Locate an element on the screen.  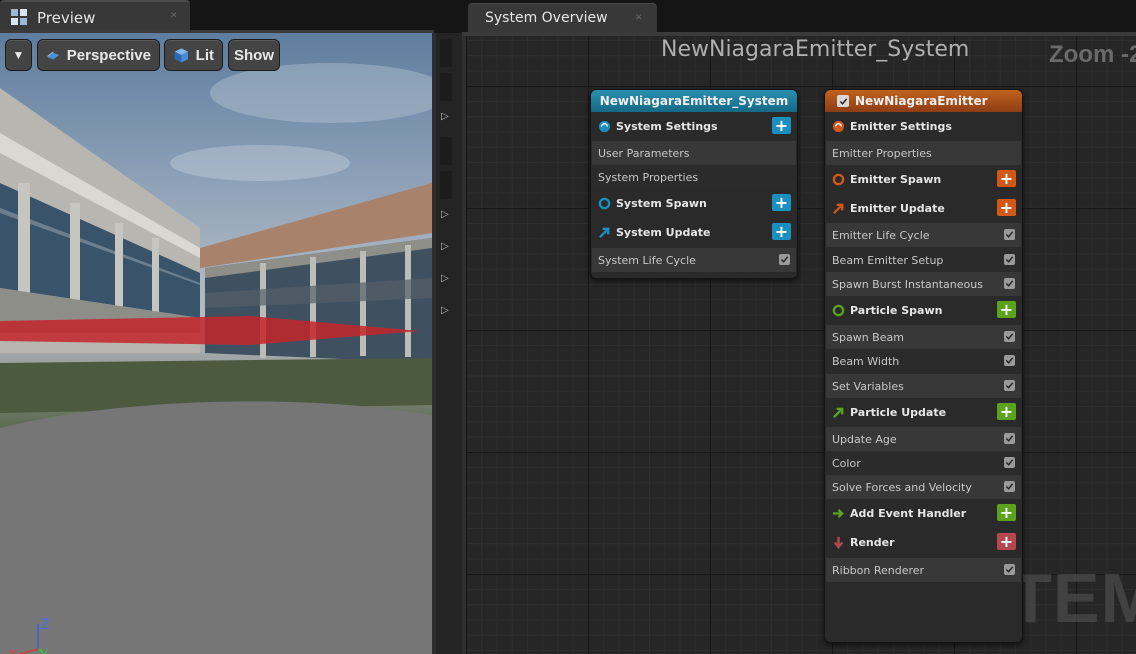
module-row: Beam Emitter Setup is located at coordinates (923, 260).